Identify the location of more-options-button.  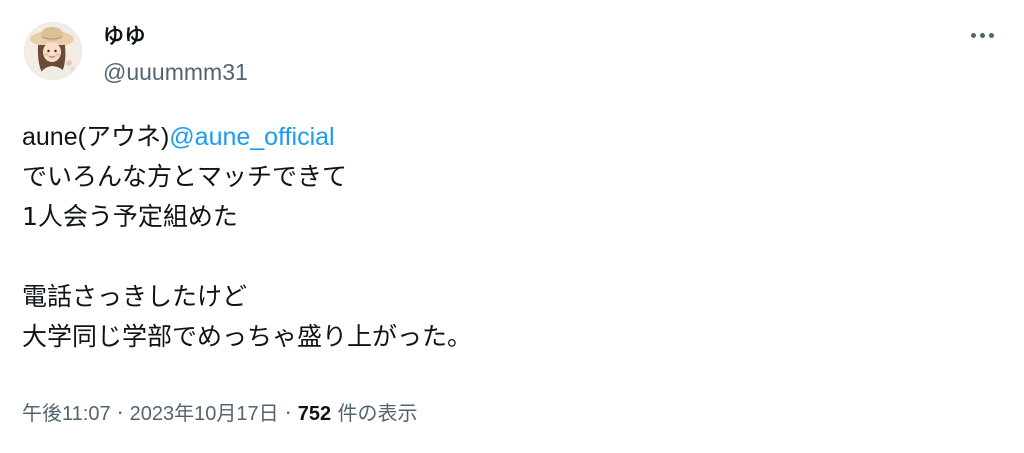
(982, 35).